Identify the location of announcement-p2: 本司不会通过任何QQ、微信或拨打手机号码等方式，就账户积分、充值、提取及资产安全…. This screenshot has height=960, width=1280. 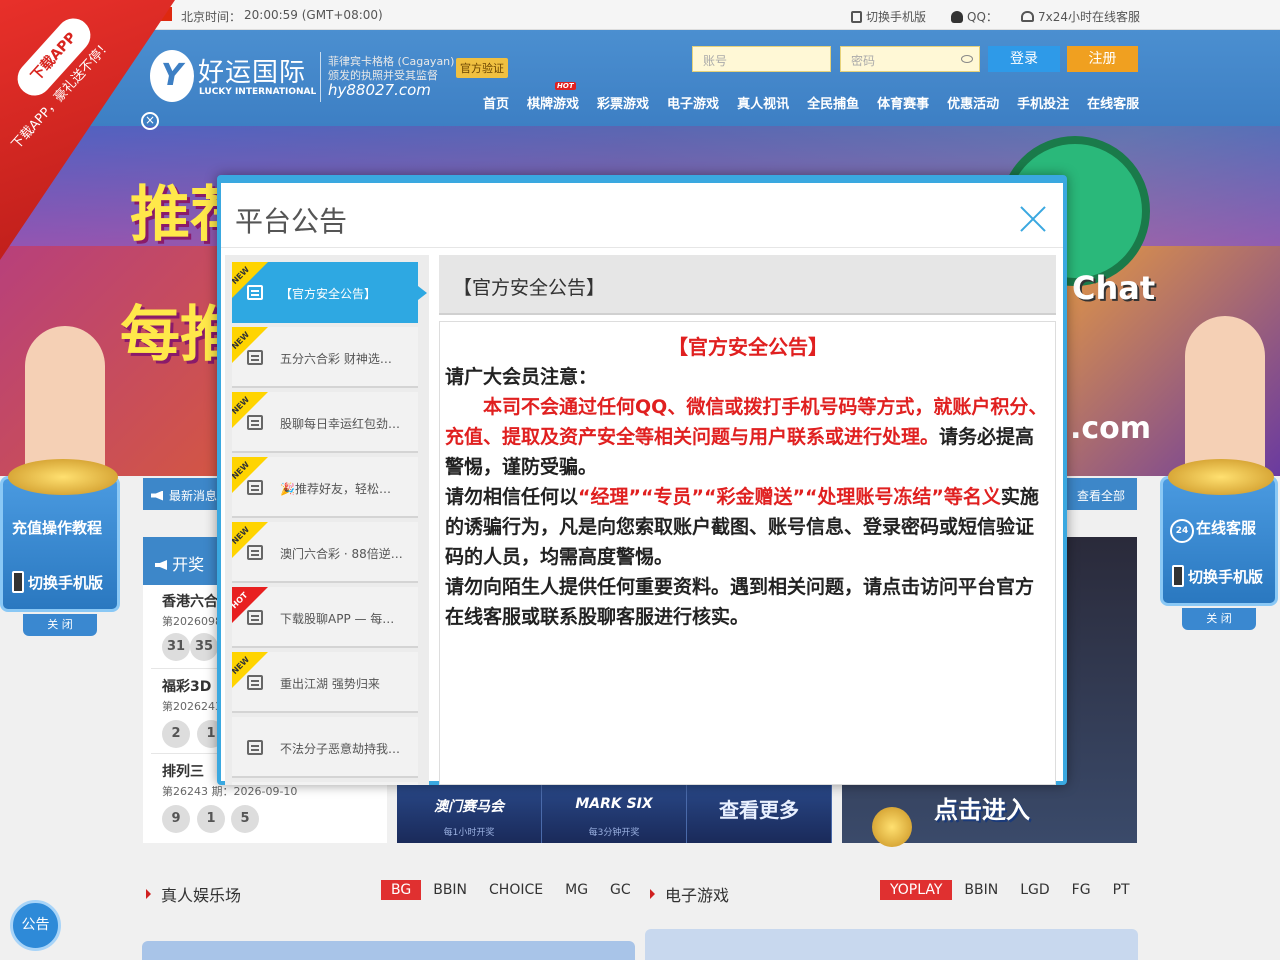
(748, 437).